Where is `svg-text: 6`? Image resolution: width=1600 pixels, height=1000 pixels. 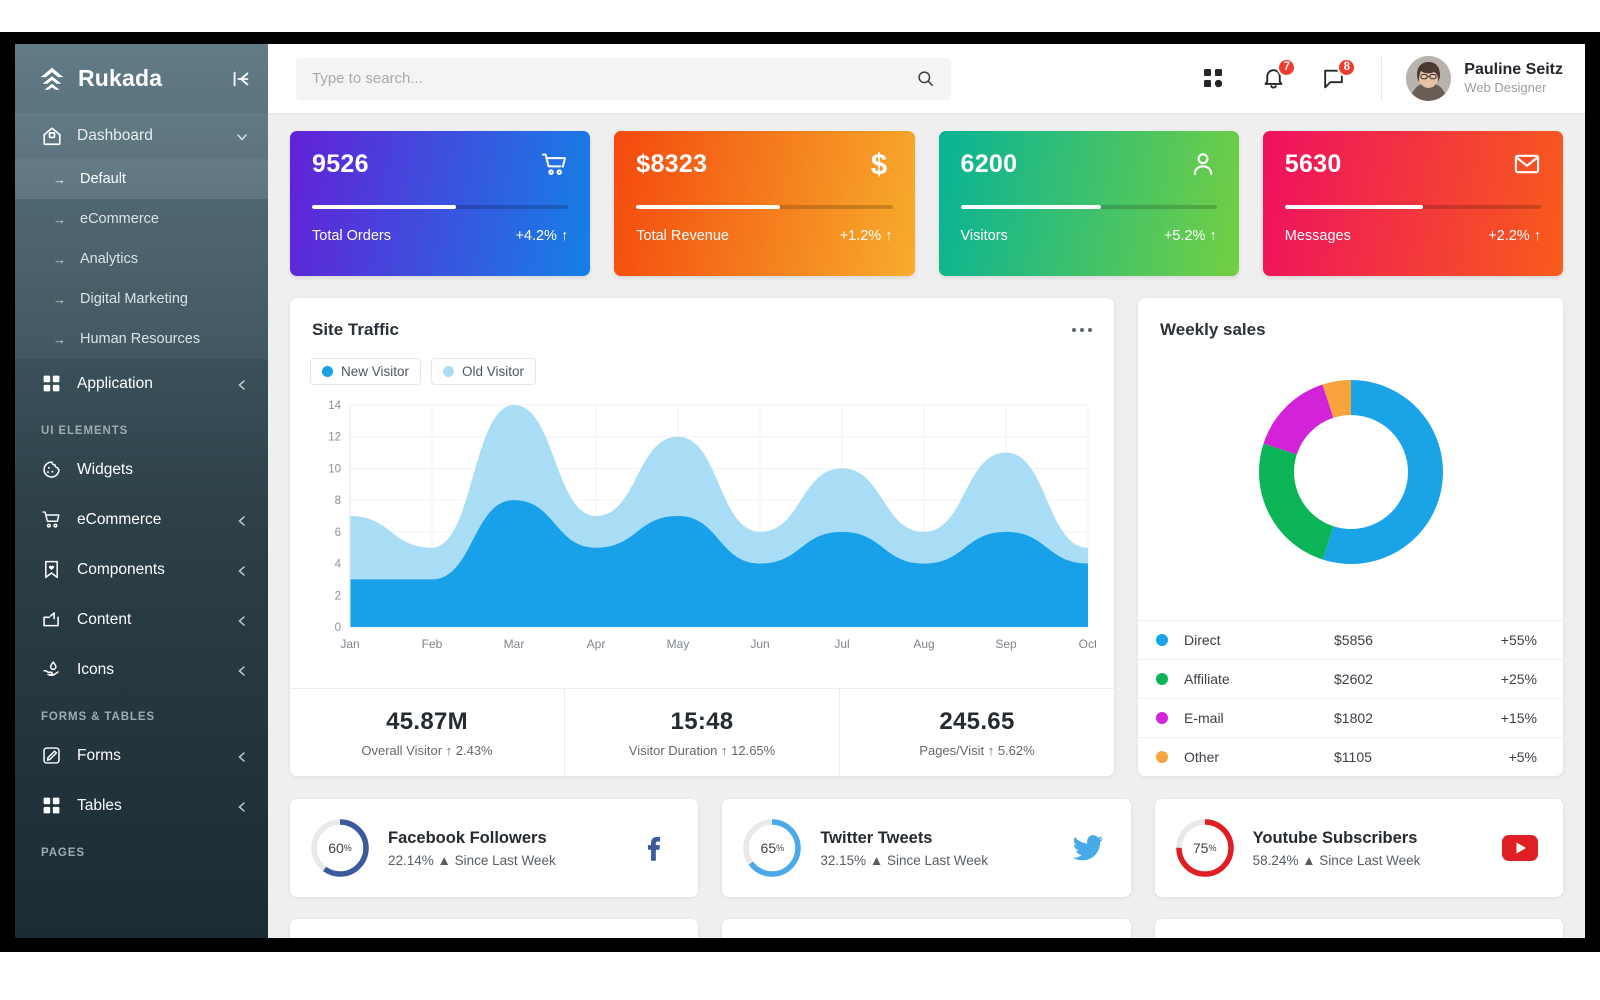 svg-text: 6 is located at coordinates (338, 533).